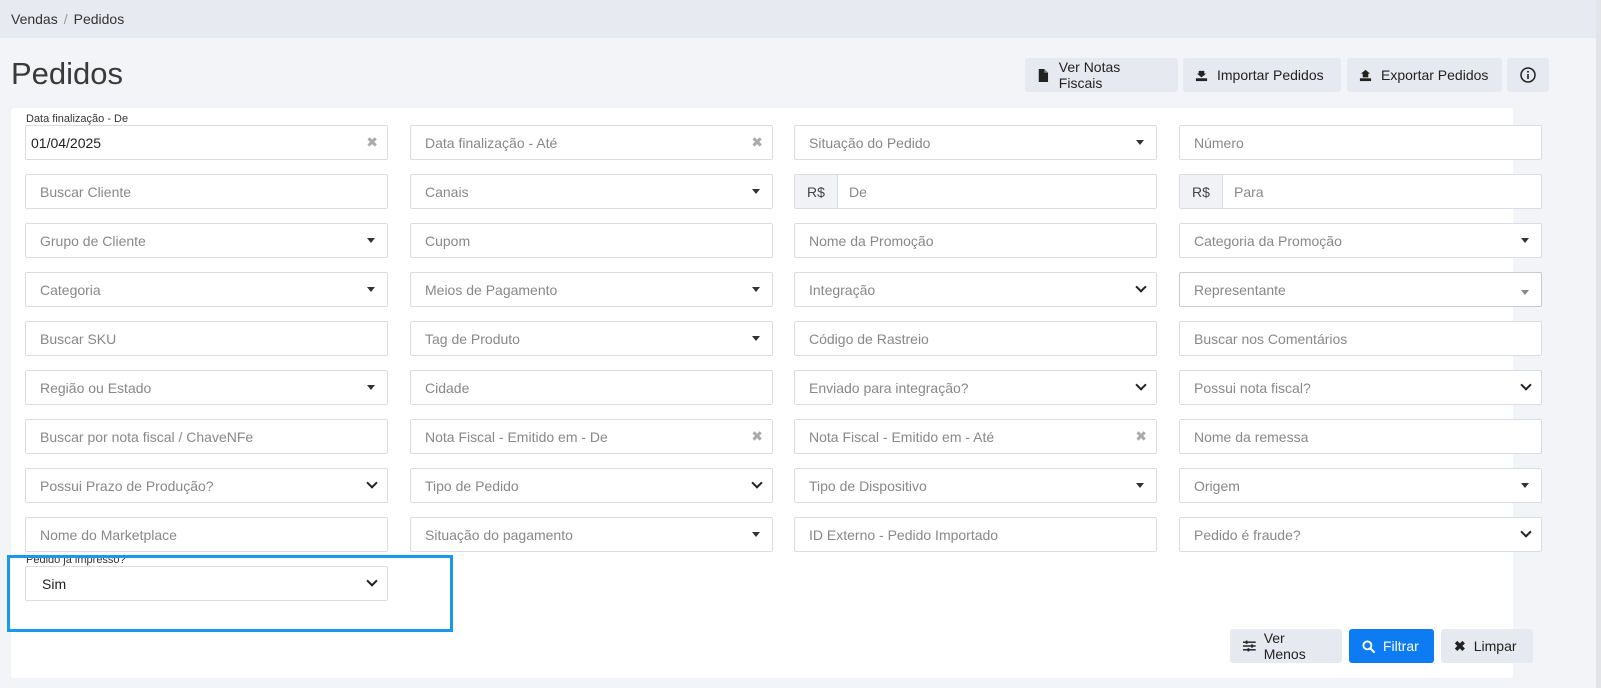 This screenshot has height=688, width=1601. I want to click on situacao-pagamento-select: Situação do pagamento, so click(591, 534).